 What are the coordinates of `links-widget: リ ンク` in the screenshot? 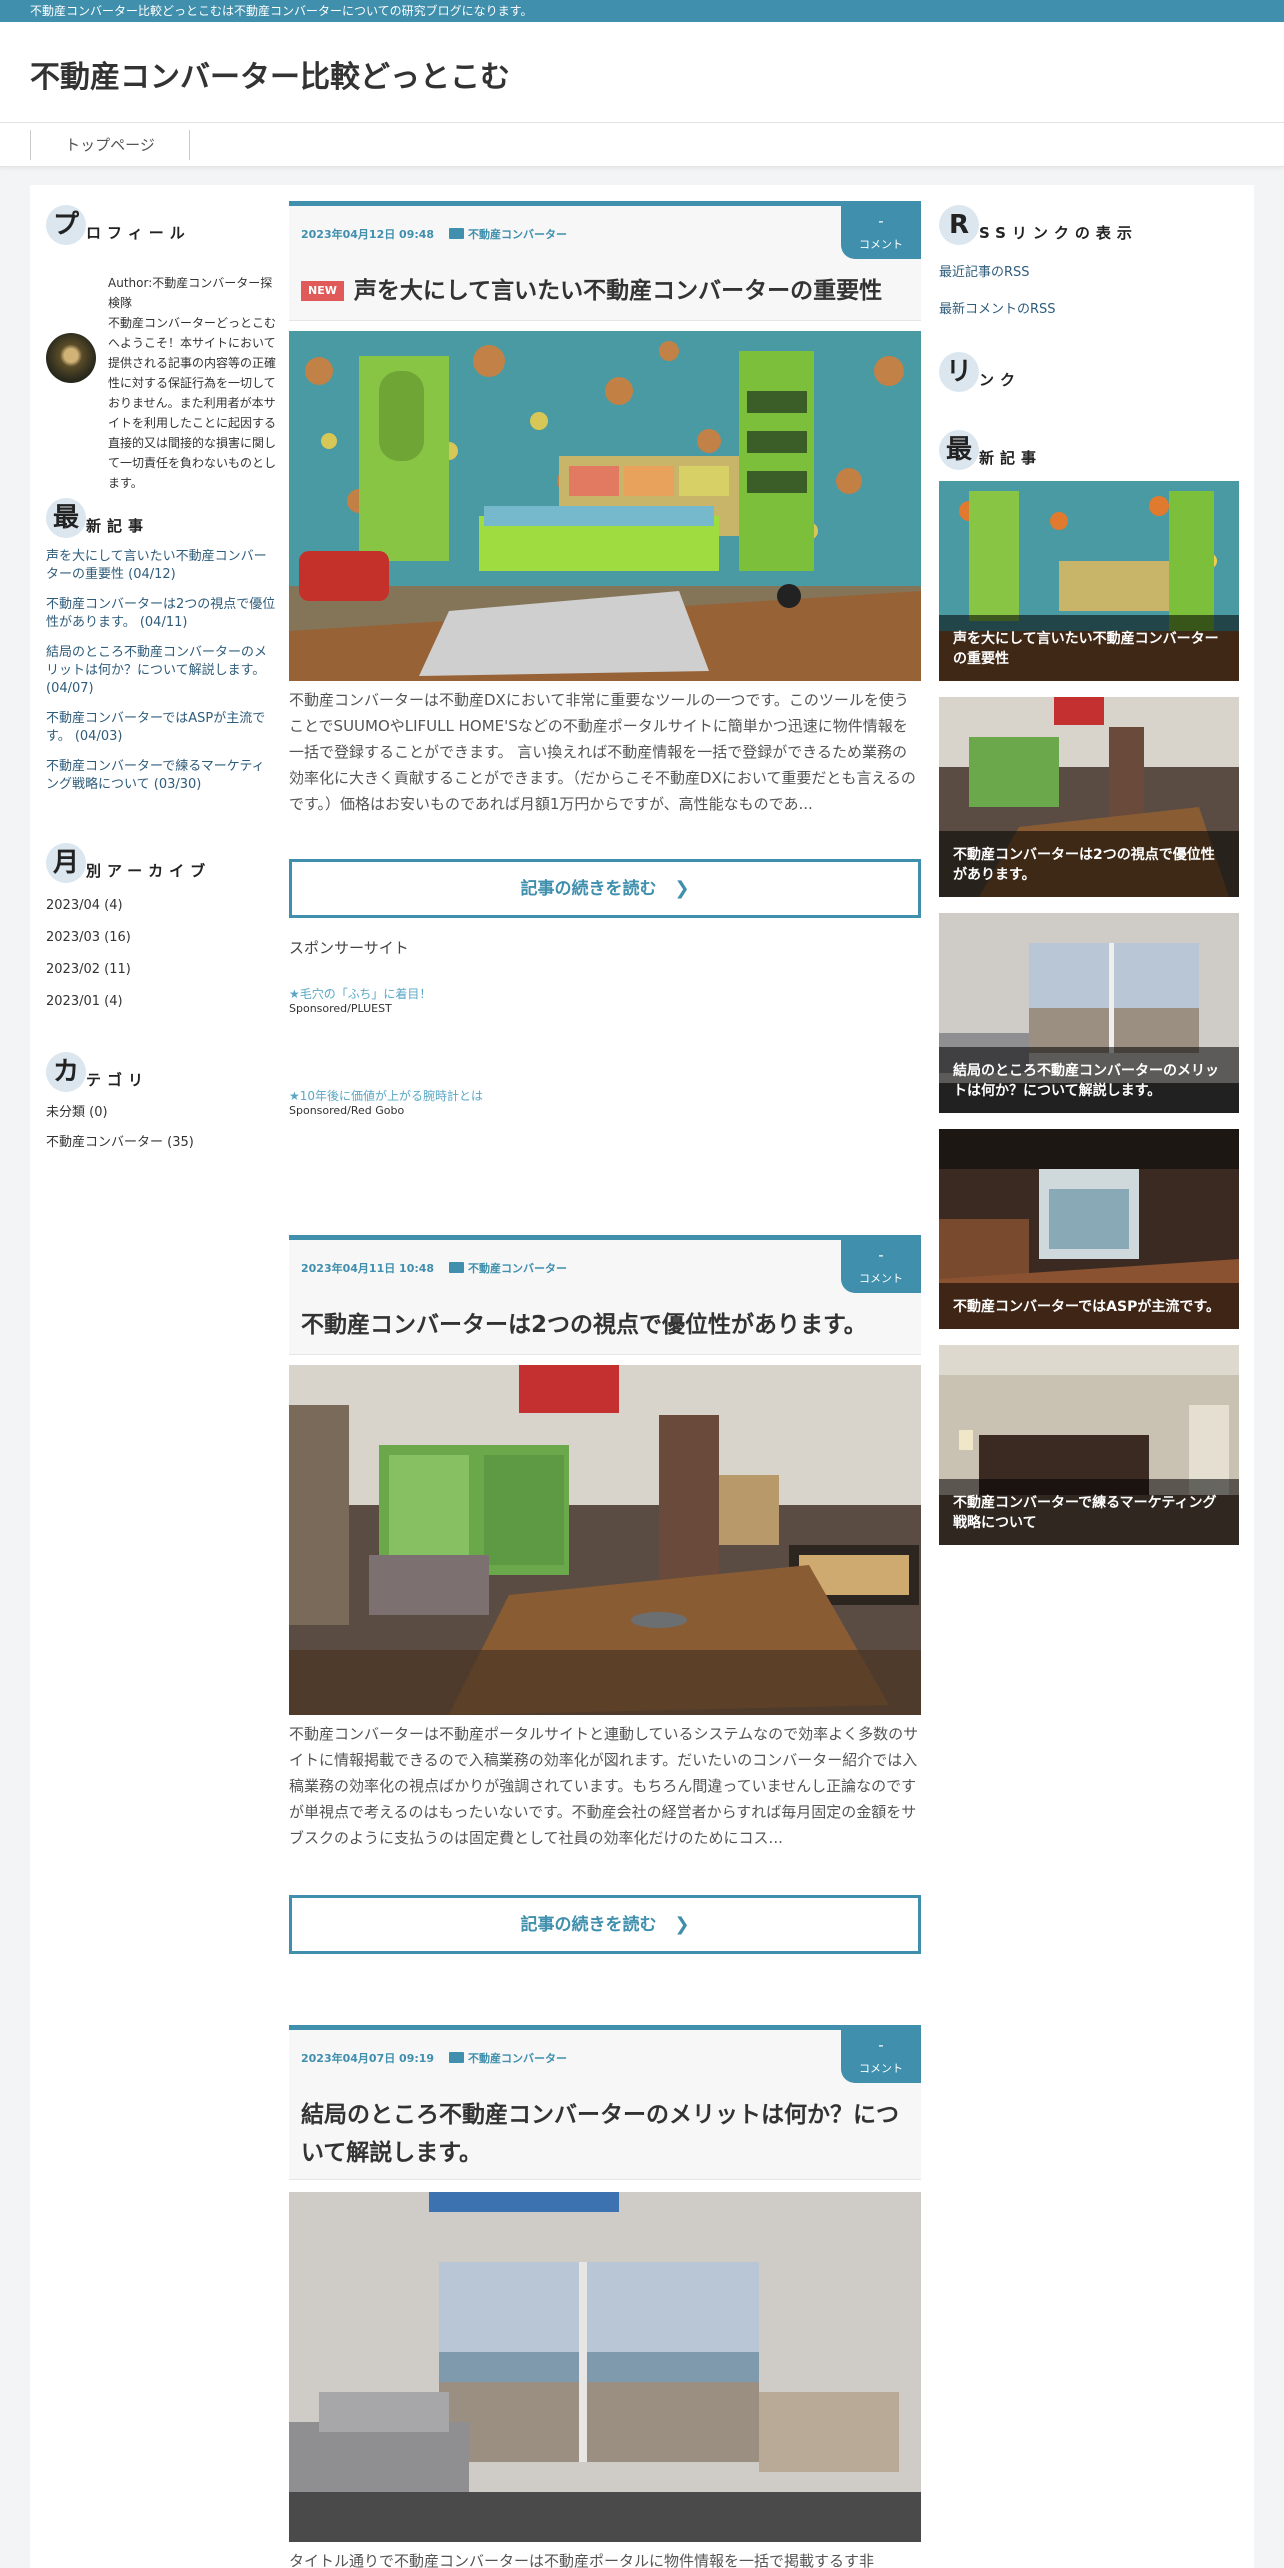 It's located at (1089, 374).